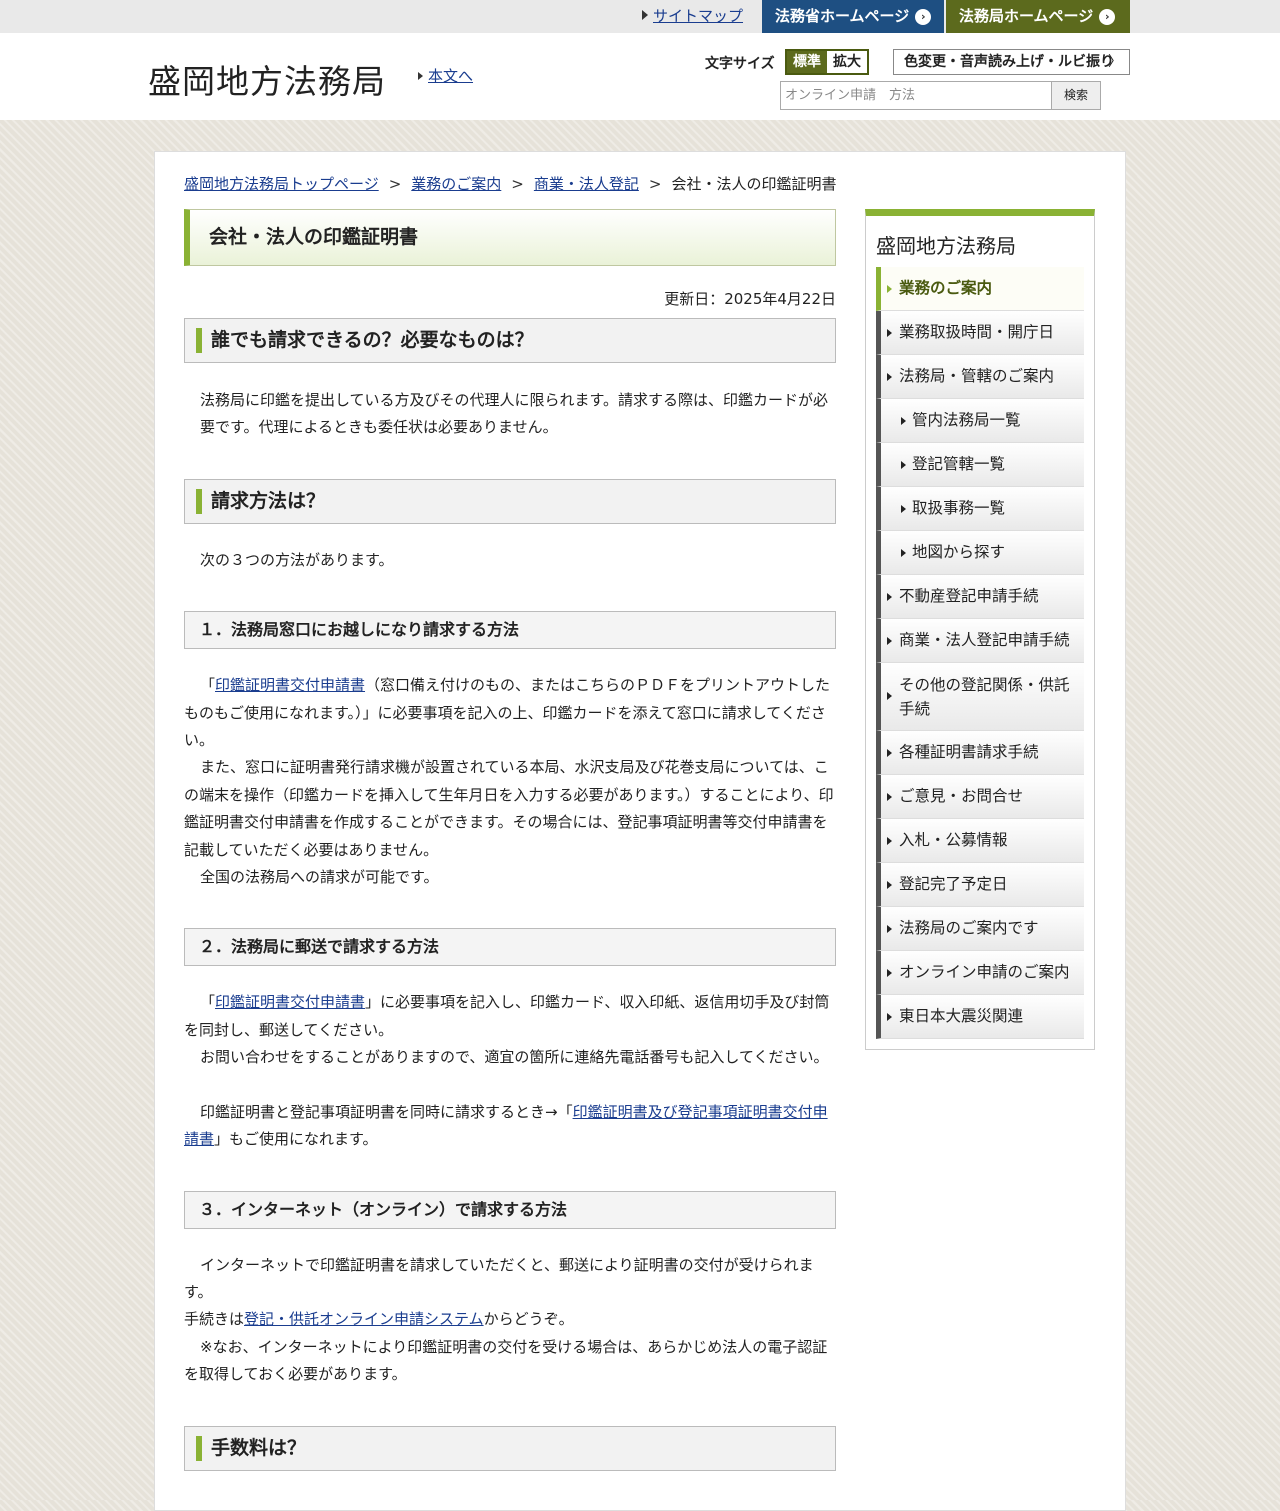  What do you see at coordinates (510, 630) in the screenshot?
I see `method-1-heading: １．法務局窓口にお越しになり請求する方法` at bounding box center [510, 630].